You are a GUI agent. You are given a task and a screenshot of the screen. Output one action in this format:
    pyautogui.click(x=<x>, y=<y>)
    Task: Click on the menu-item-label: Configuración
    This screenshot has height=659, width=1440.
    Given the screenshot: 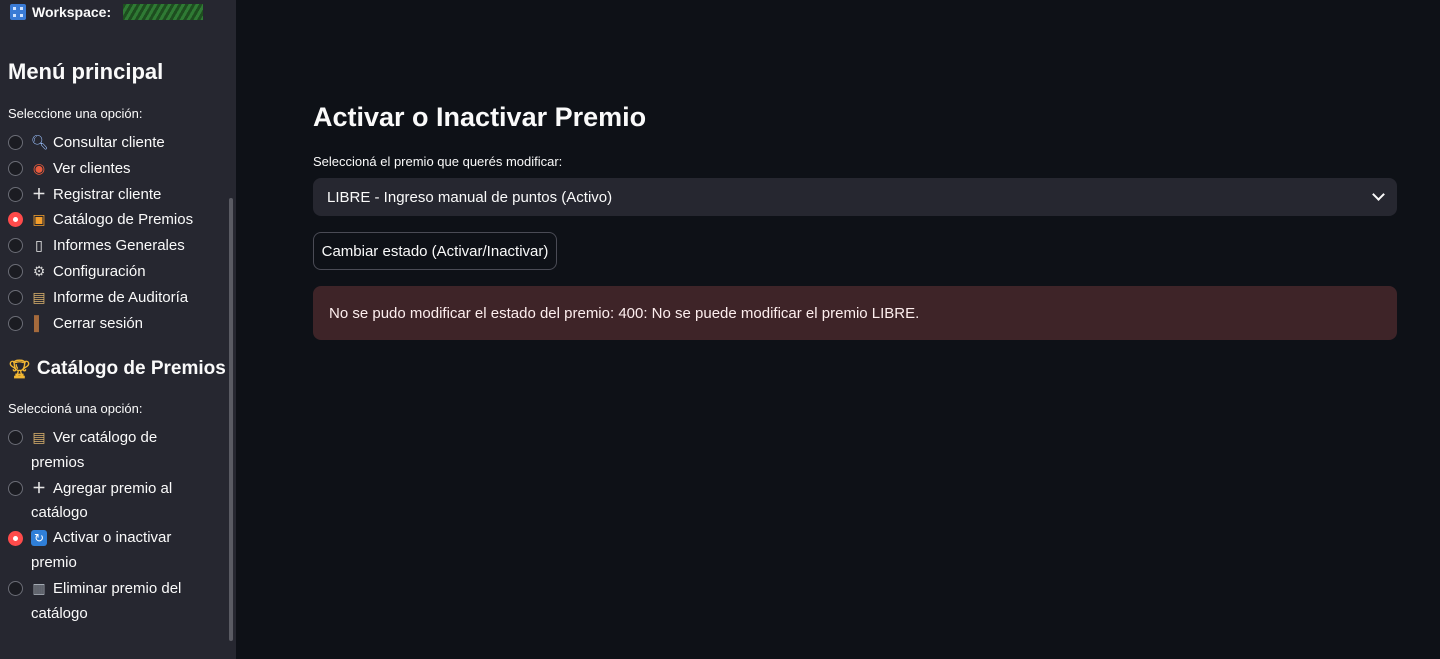 What is the action you would take?
    pyautogui.click(x=99, y=271)
    